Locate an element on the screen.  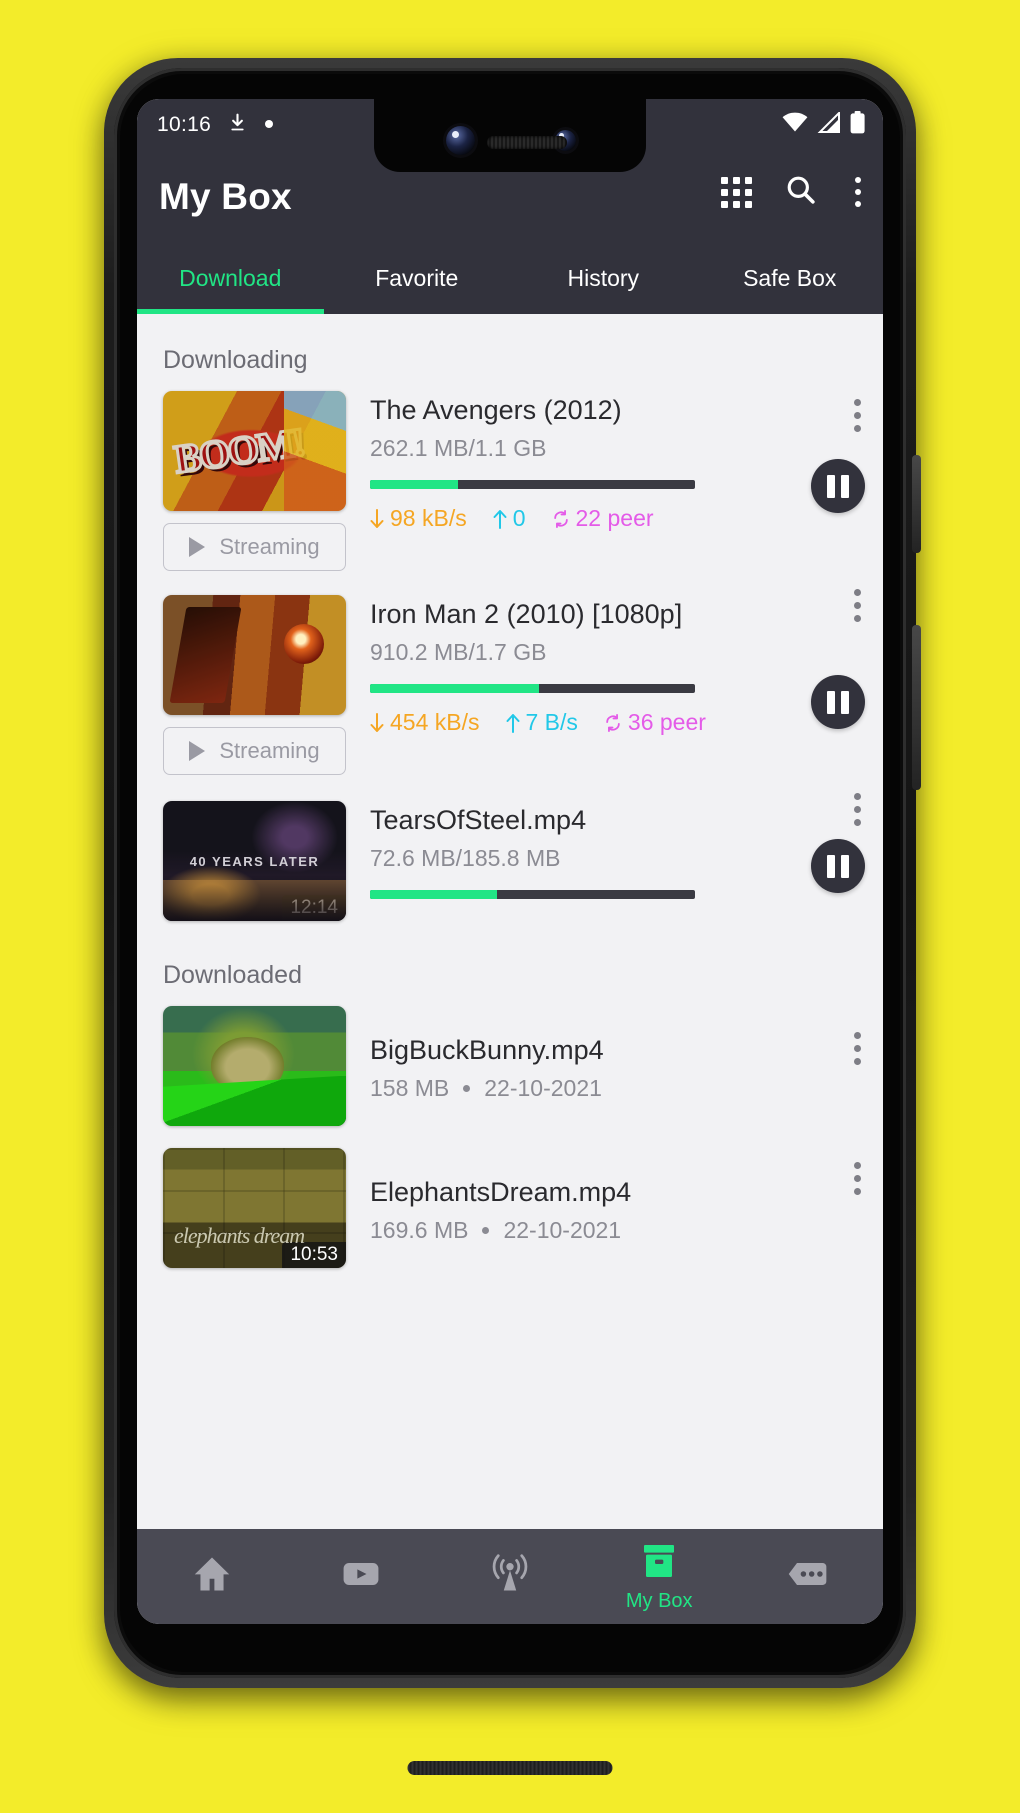
transfer-stats: 454 kB/s 7 B/s 36 peer is located at coordinates (617, 722).